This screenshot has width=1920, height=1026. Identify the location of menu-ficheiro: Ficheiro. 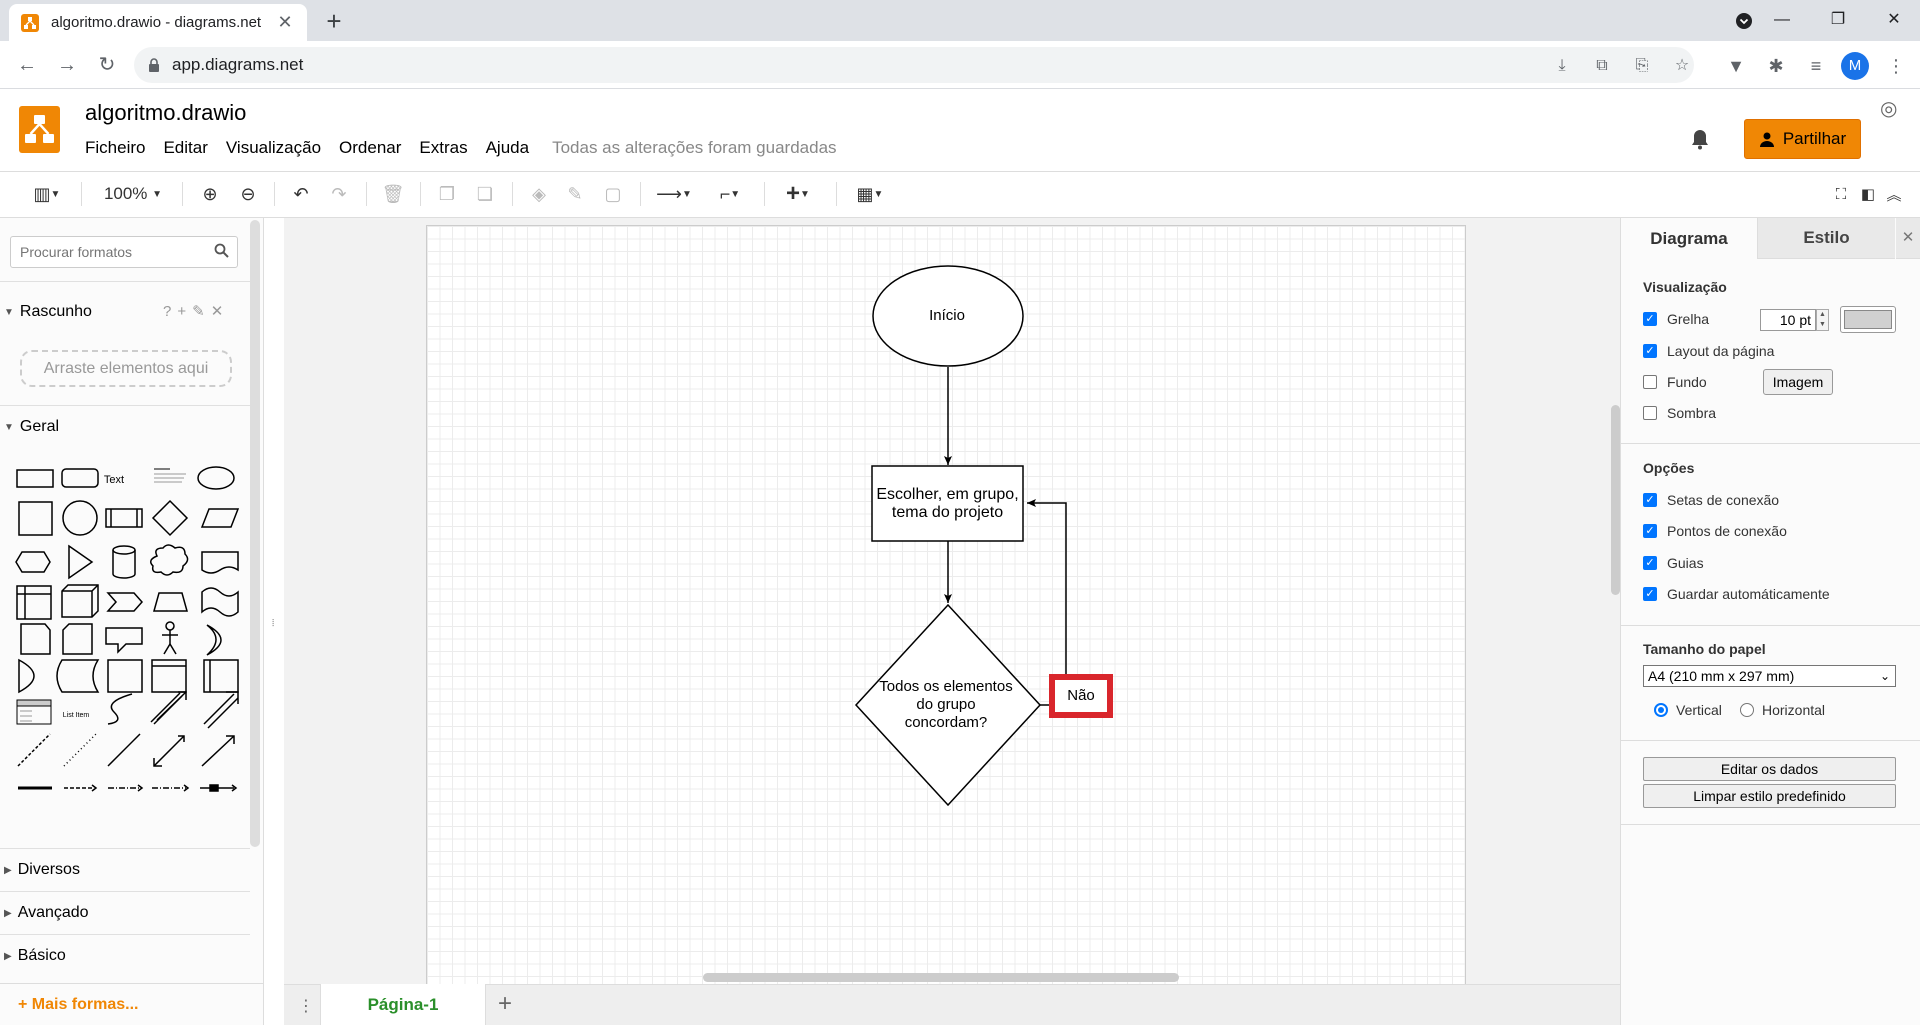
(119, 148).